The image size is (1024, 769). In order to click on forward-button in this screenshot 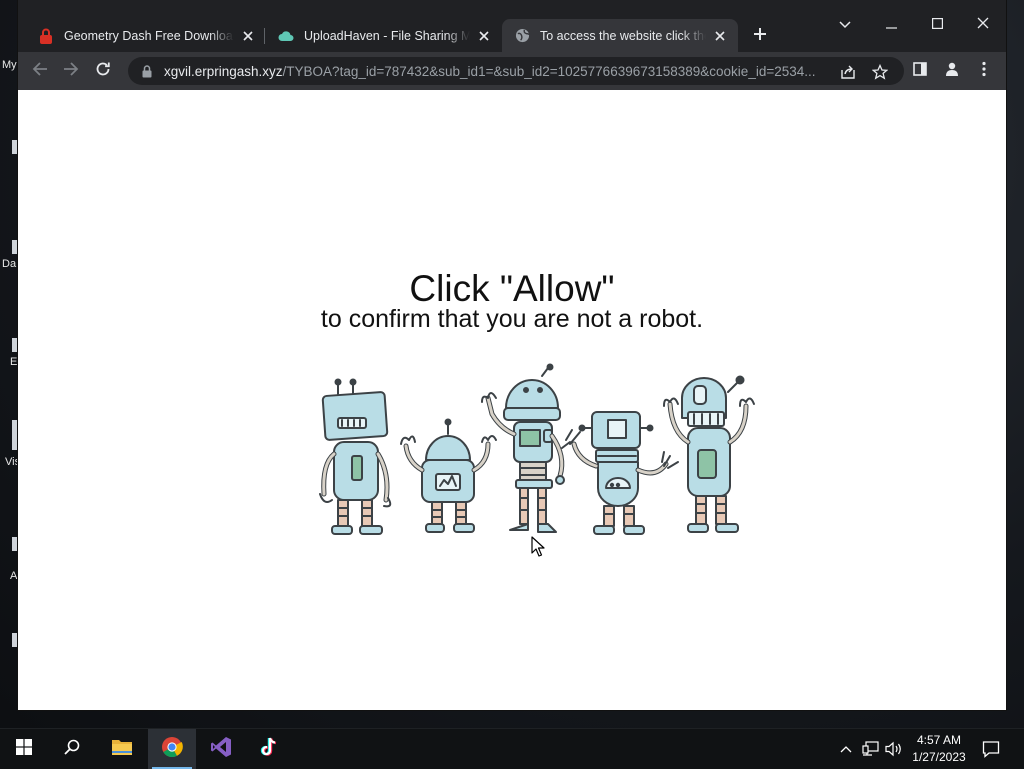, I will do `click(71, 71)`.